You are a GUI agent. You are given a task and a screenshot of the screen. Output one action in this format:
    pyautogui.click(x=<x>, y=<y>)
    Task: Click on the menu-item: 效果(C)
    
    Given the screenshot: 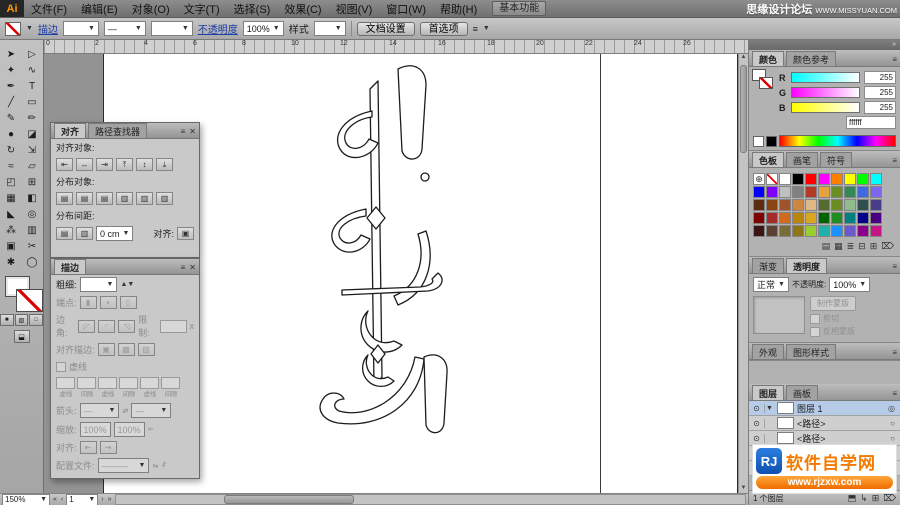 What is the action you would take?
    pyautogui.click(x=302, y=9)
    